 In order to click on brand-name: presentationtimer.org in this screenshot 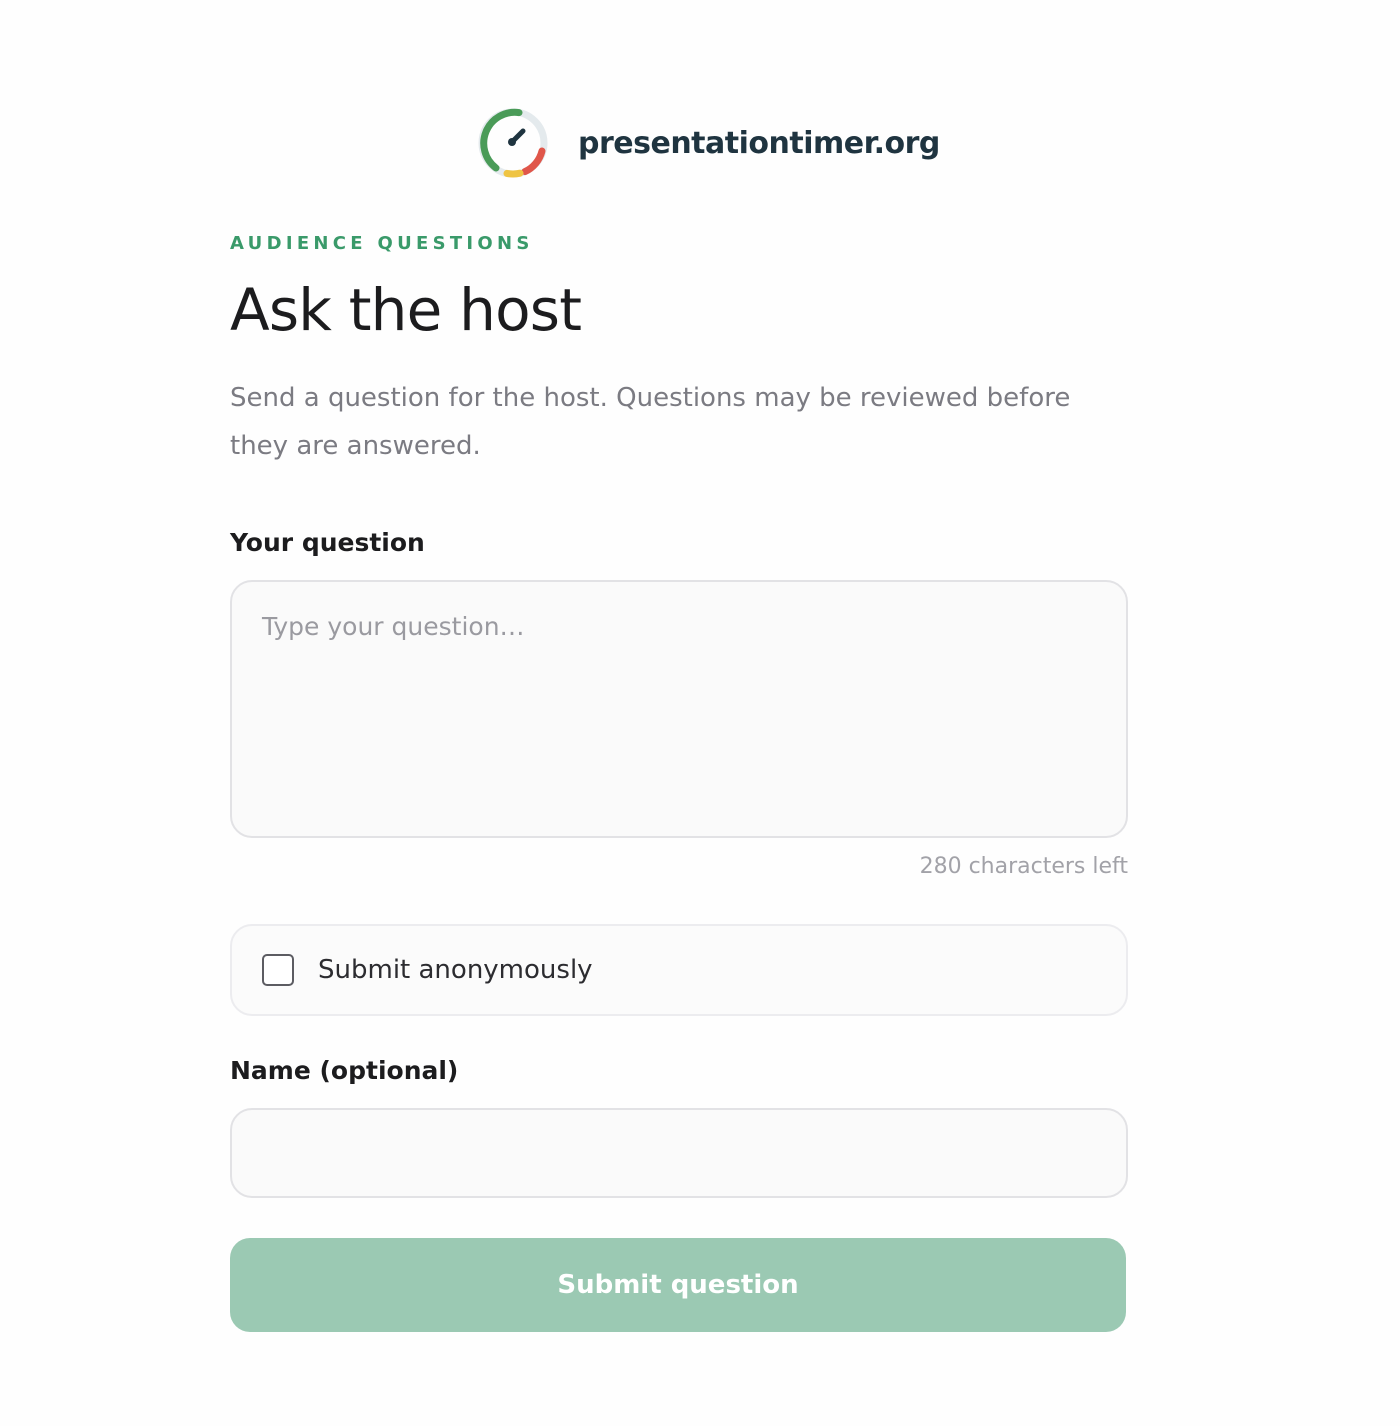, I will do `click(759, 143)`.